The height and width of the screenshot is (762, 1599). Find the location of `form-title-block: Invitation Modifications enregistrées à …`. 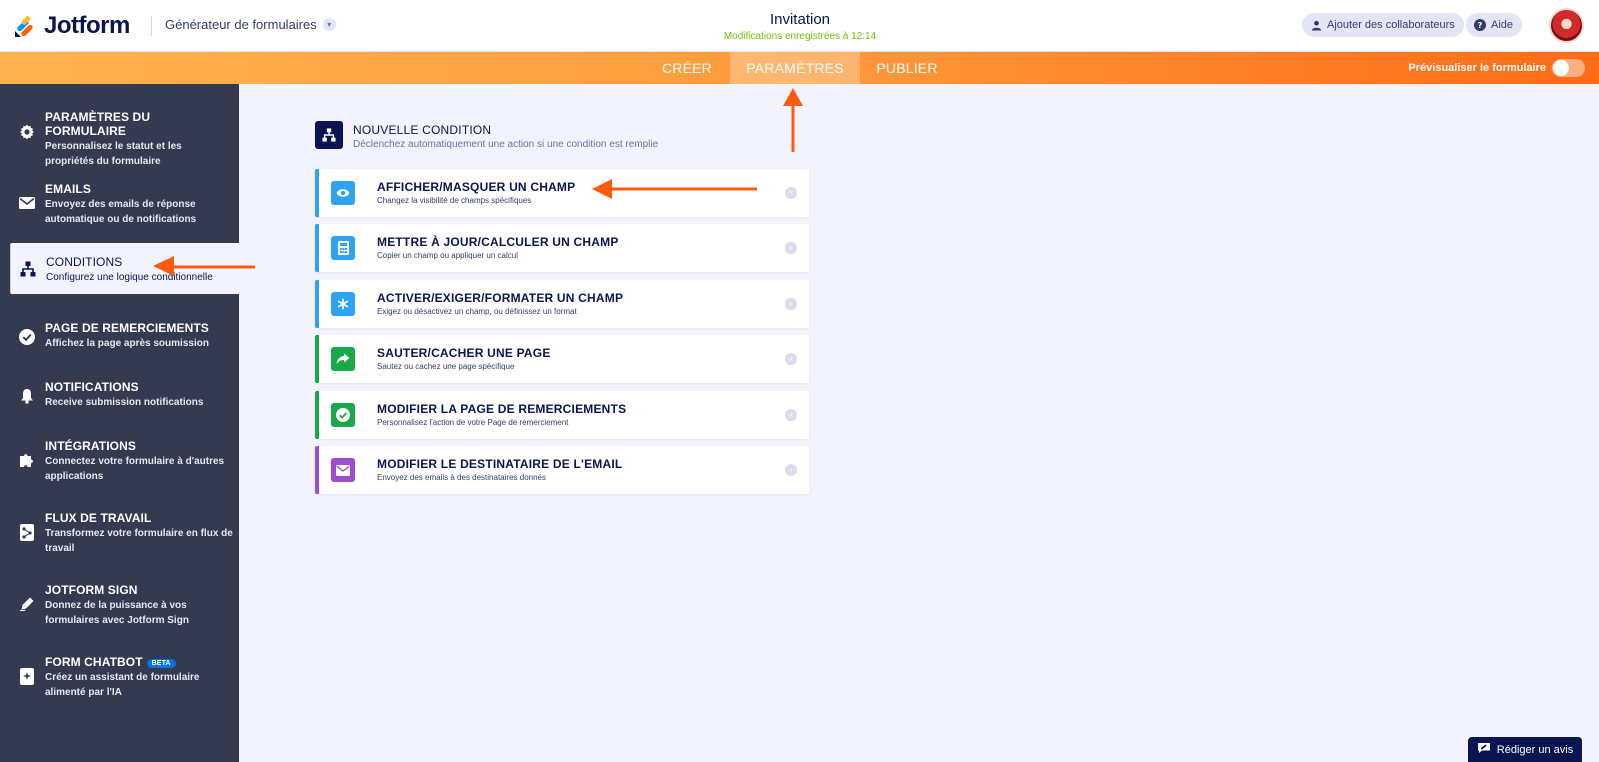

form-title-block: Invitation Modifications enregistrées à … is located at coordinates (800, 26).